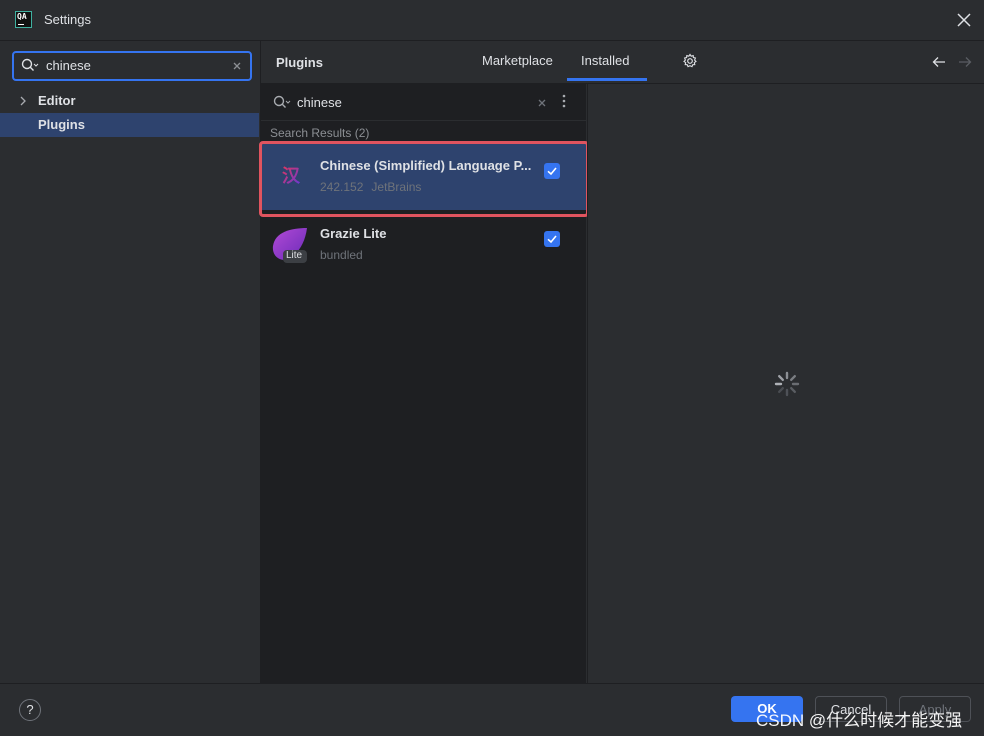 This screenshot has width=984, height=736. Describe the element at coordinates (964, 20) in the screenshot. I see `close-icon` at that location.